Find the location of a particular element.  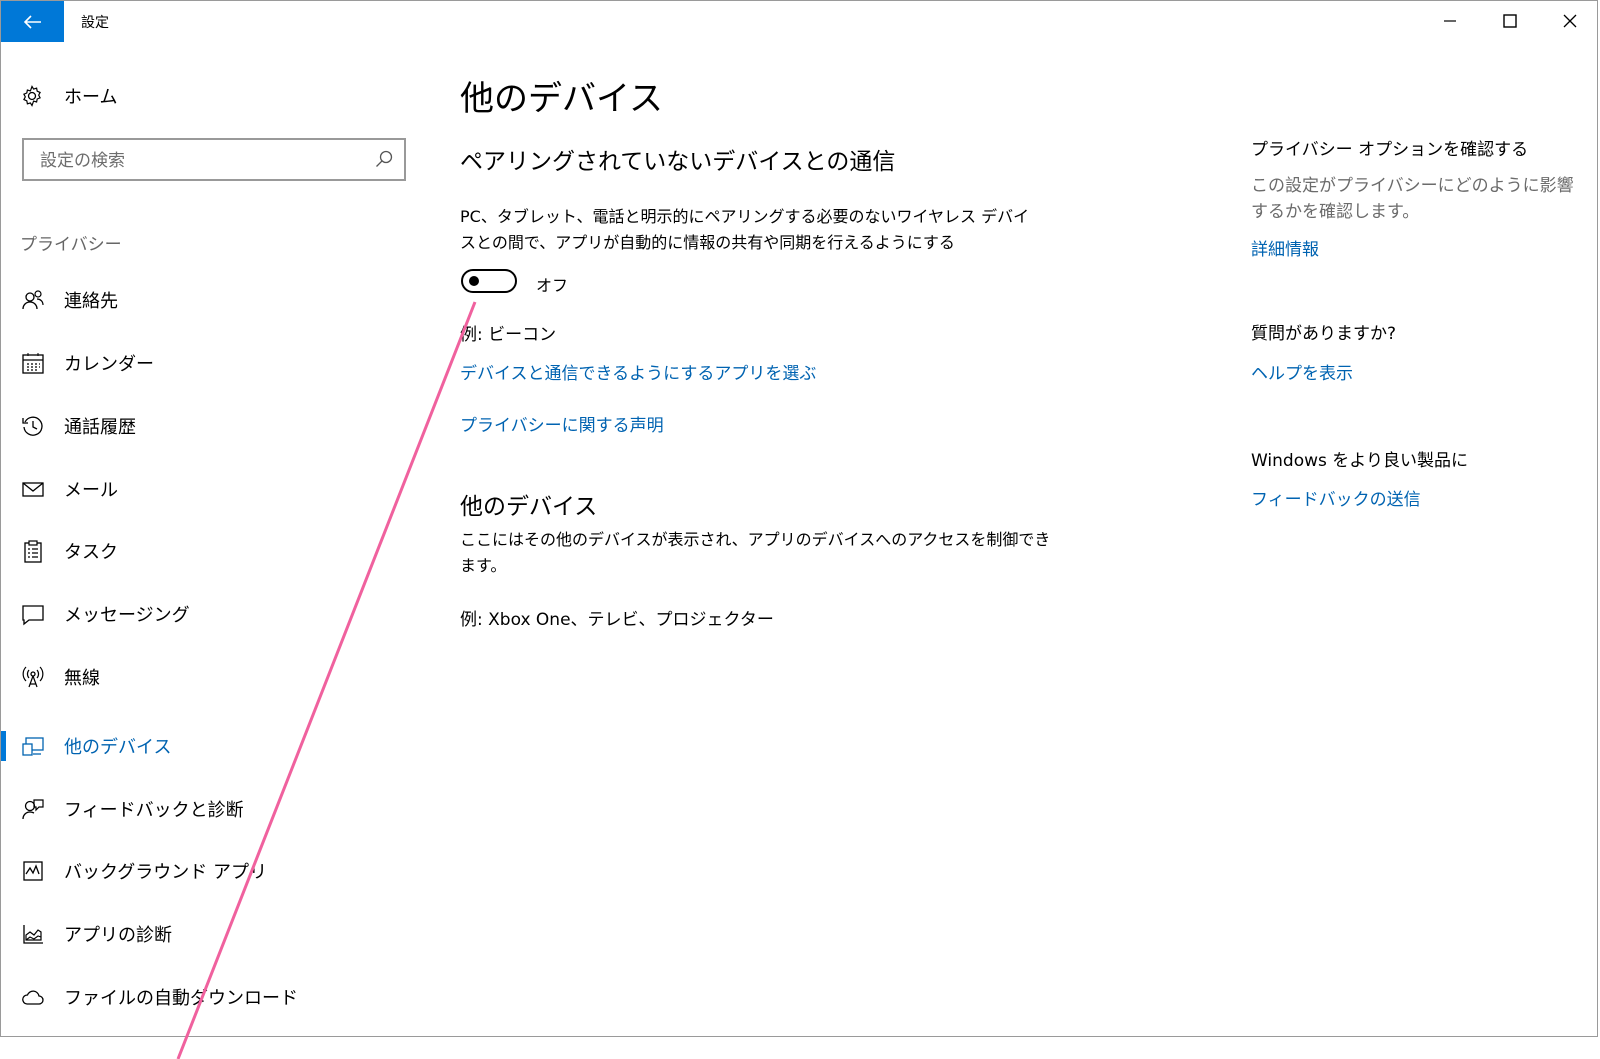

sidebar-home: ホーム is located at coordinates (68, 96).